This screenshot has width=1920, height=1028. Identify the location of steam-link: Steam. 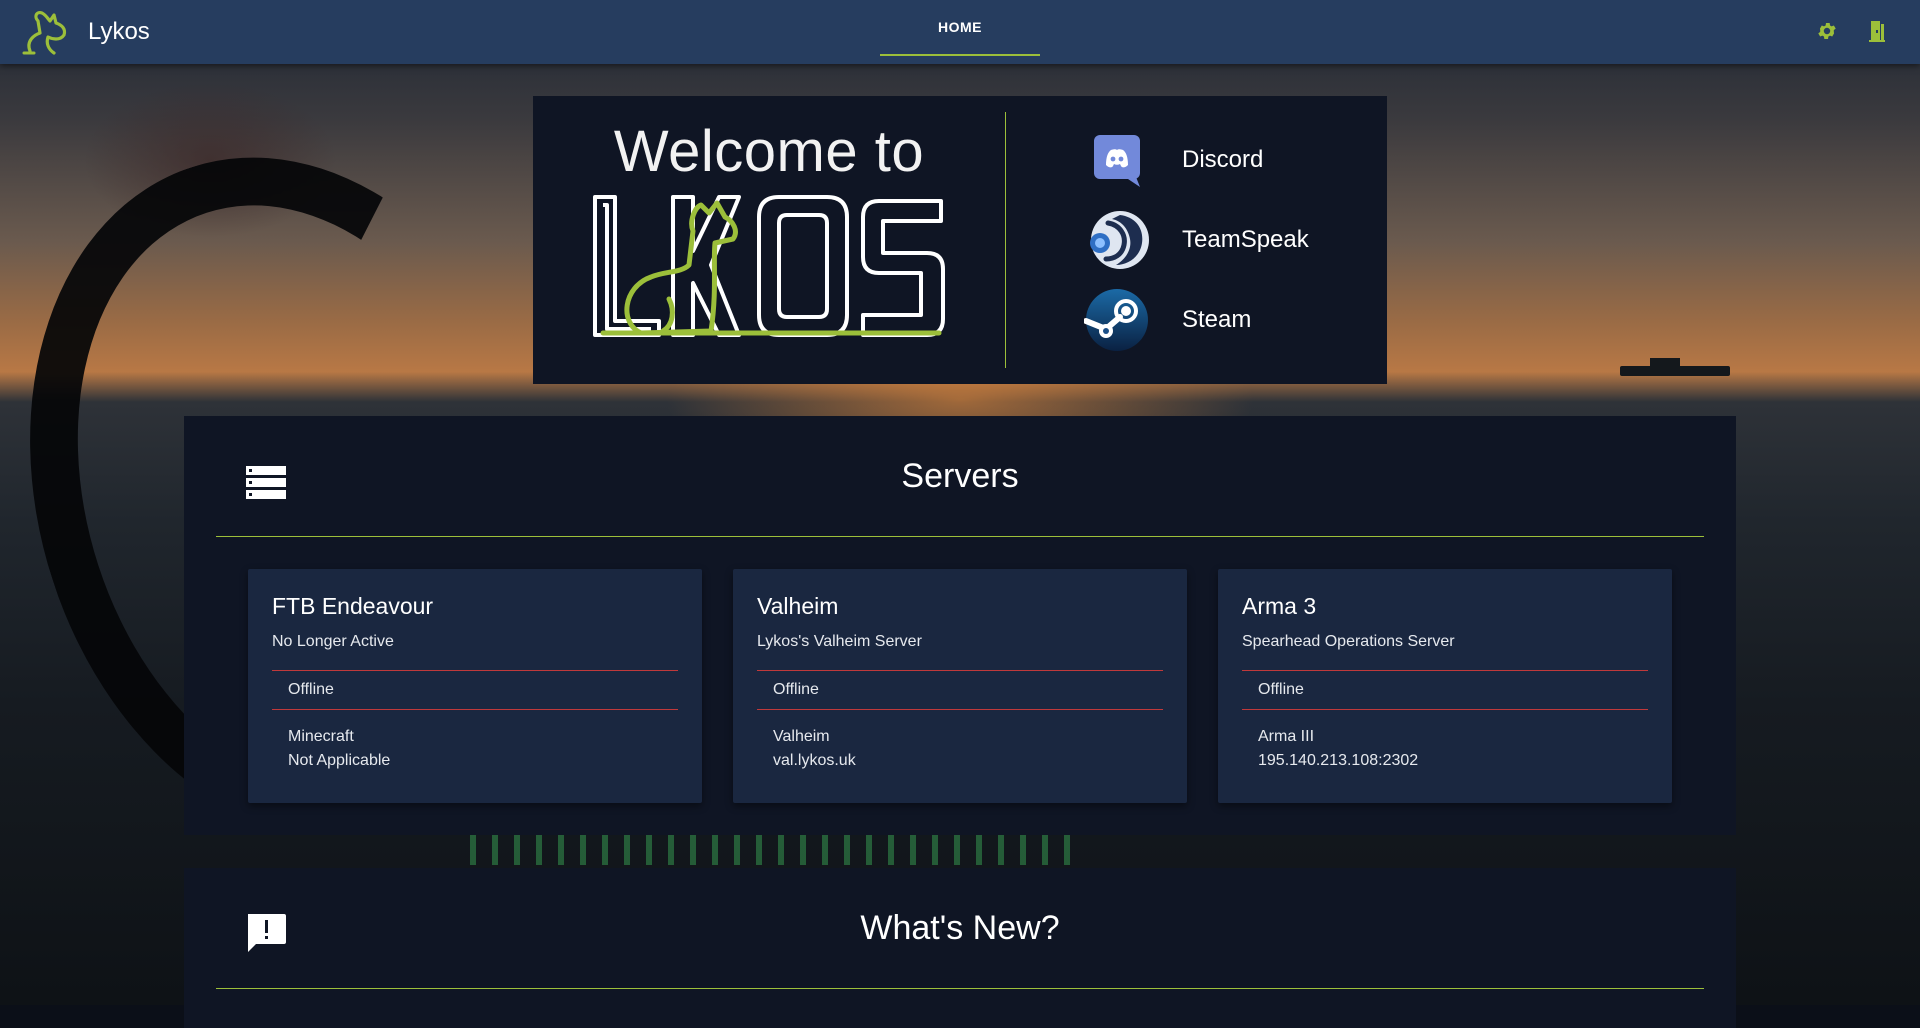
(1235, 320).